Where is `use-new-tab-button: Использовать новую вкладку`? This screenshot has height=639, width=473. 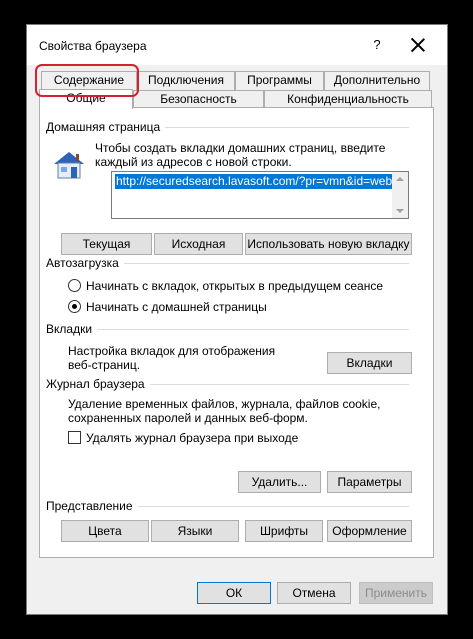
use-new-tab-button: Использовать новую вкладку is located at coordinates (328, 244).